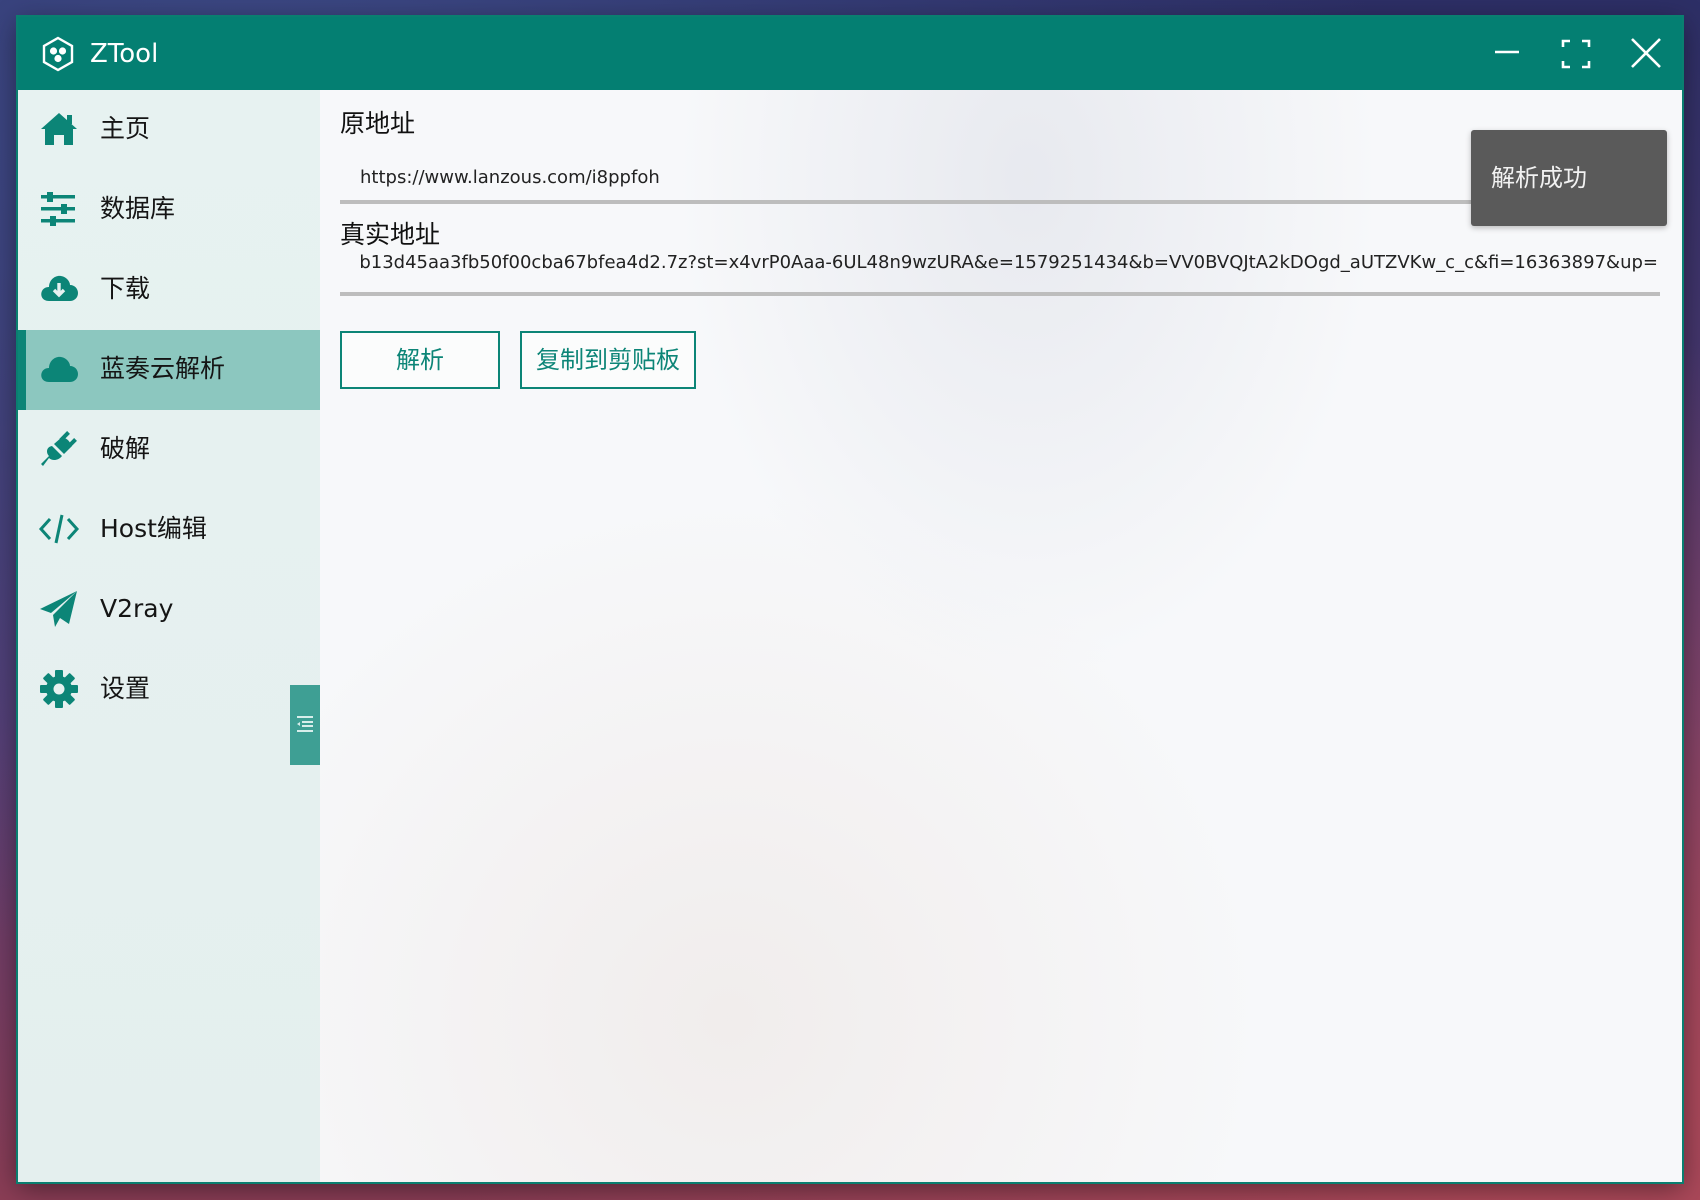 The image size is (1700, 1200). I want to click on sidebar-item-label: 设置, so click(125, 688).